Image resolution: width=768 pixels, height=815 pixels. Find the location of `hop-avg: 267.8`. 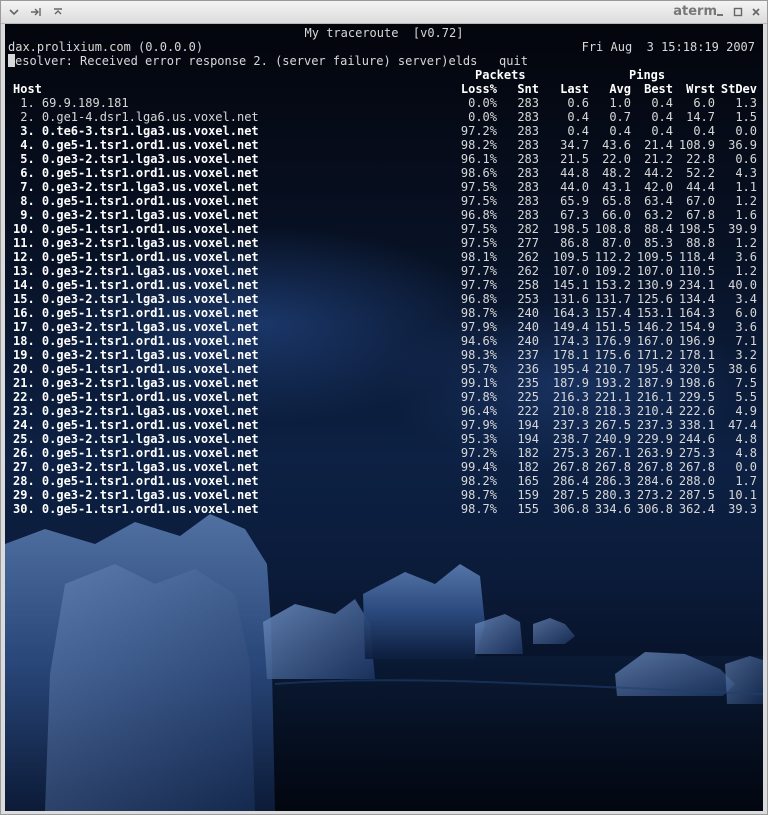

hop-avg: 267.8 is located at coordinates (612, 467).